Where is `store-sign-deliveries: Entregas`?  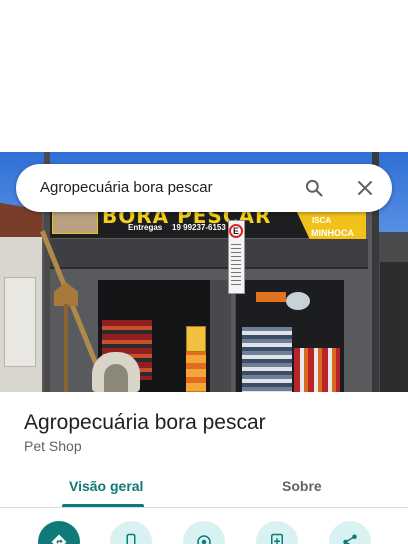 store-sign-deliveries: Entregas is located at coordinates (145, 227).